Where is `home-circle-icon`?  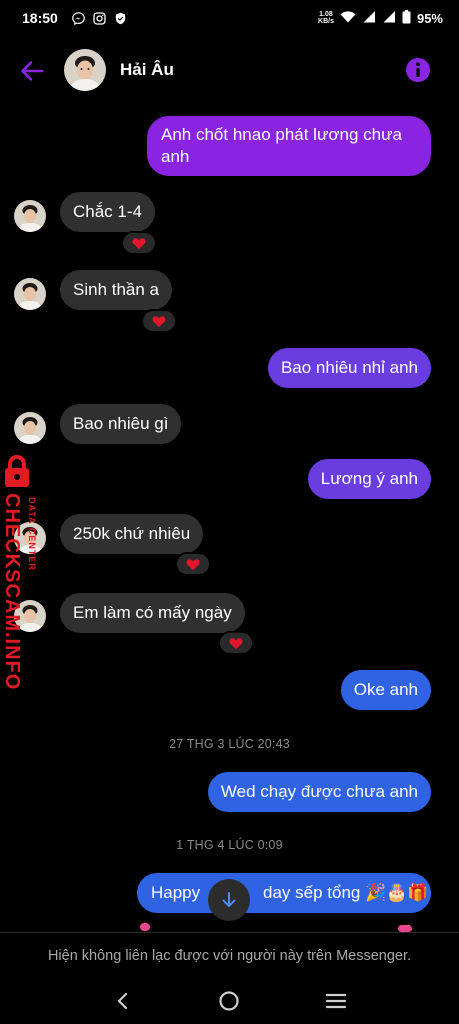 home-circle-icon is located at coordinates (229, 1001).